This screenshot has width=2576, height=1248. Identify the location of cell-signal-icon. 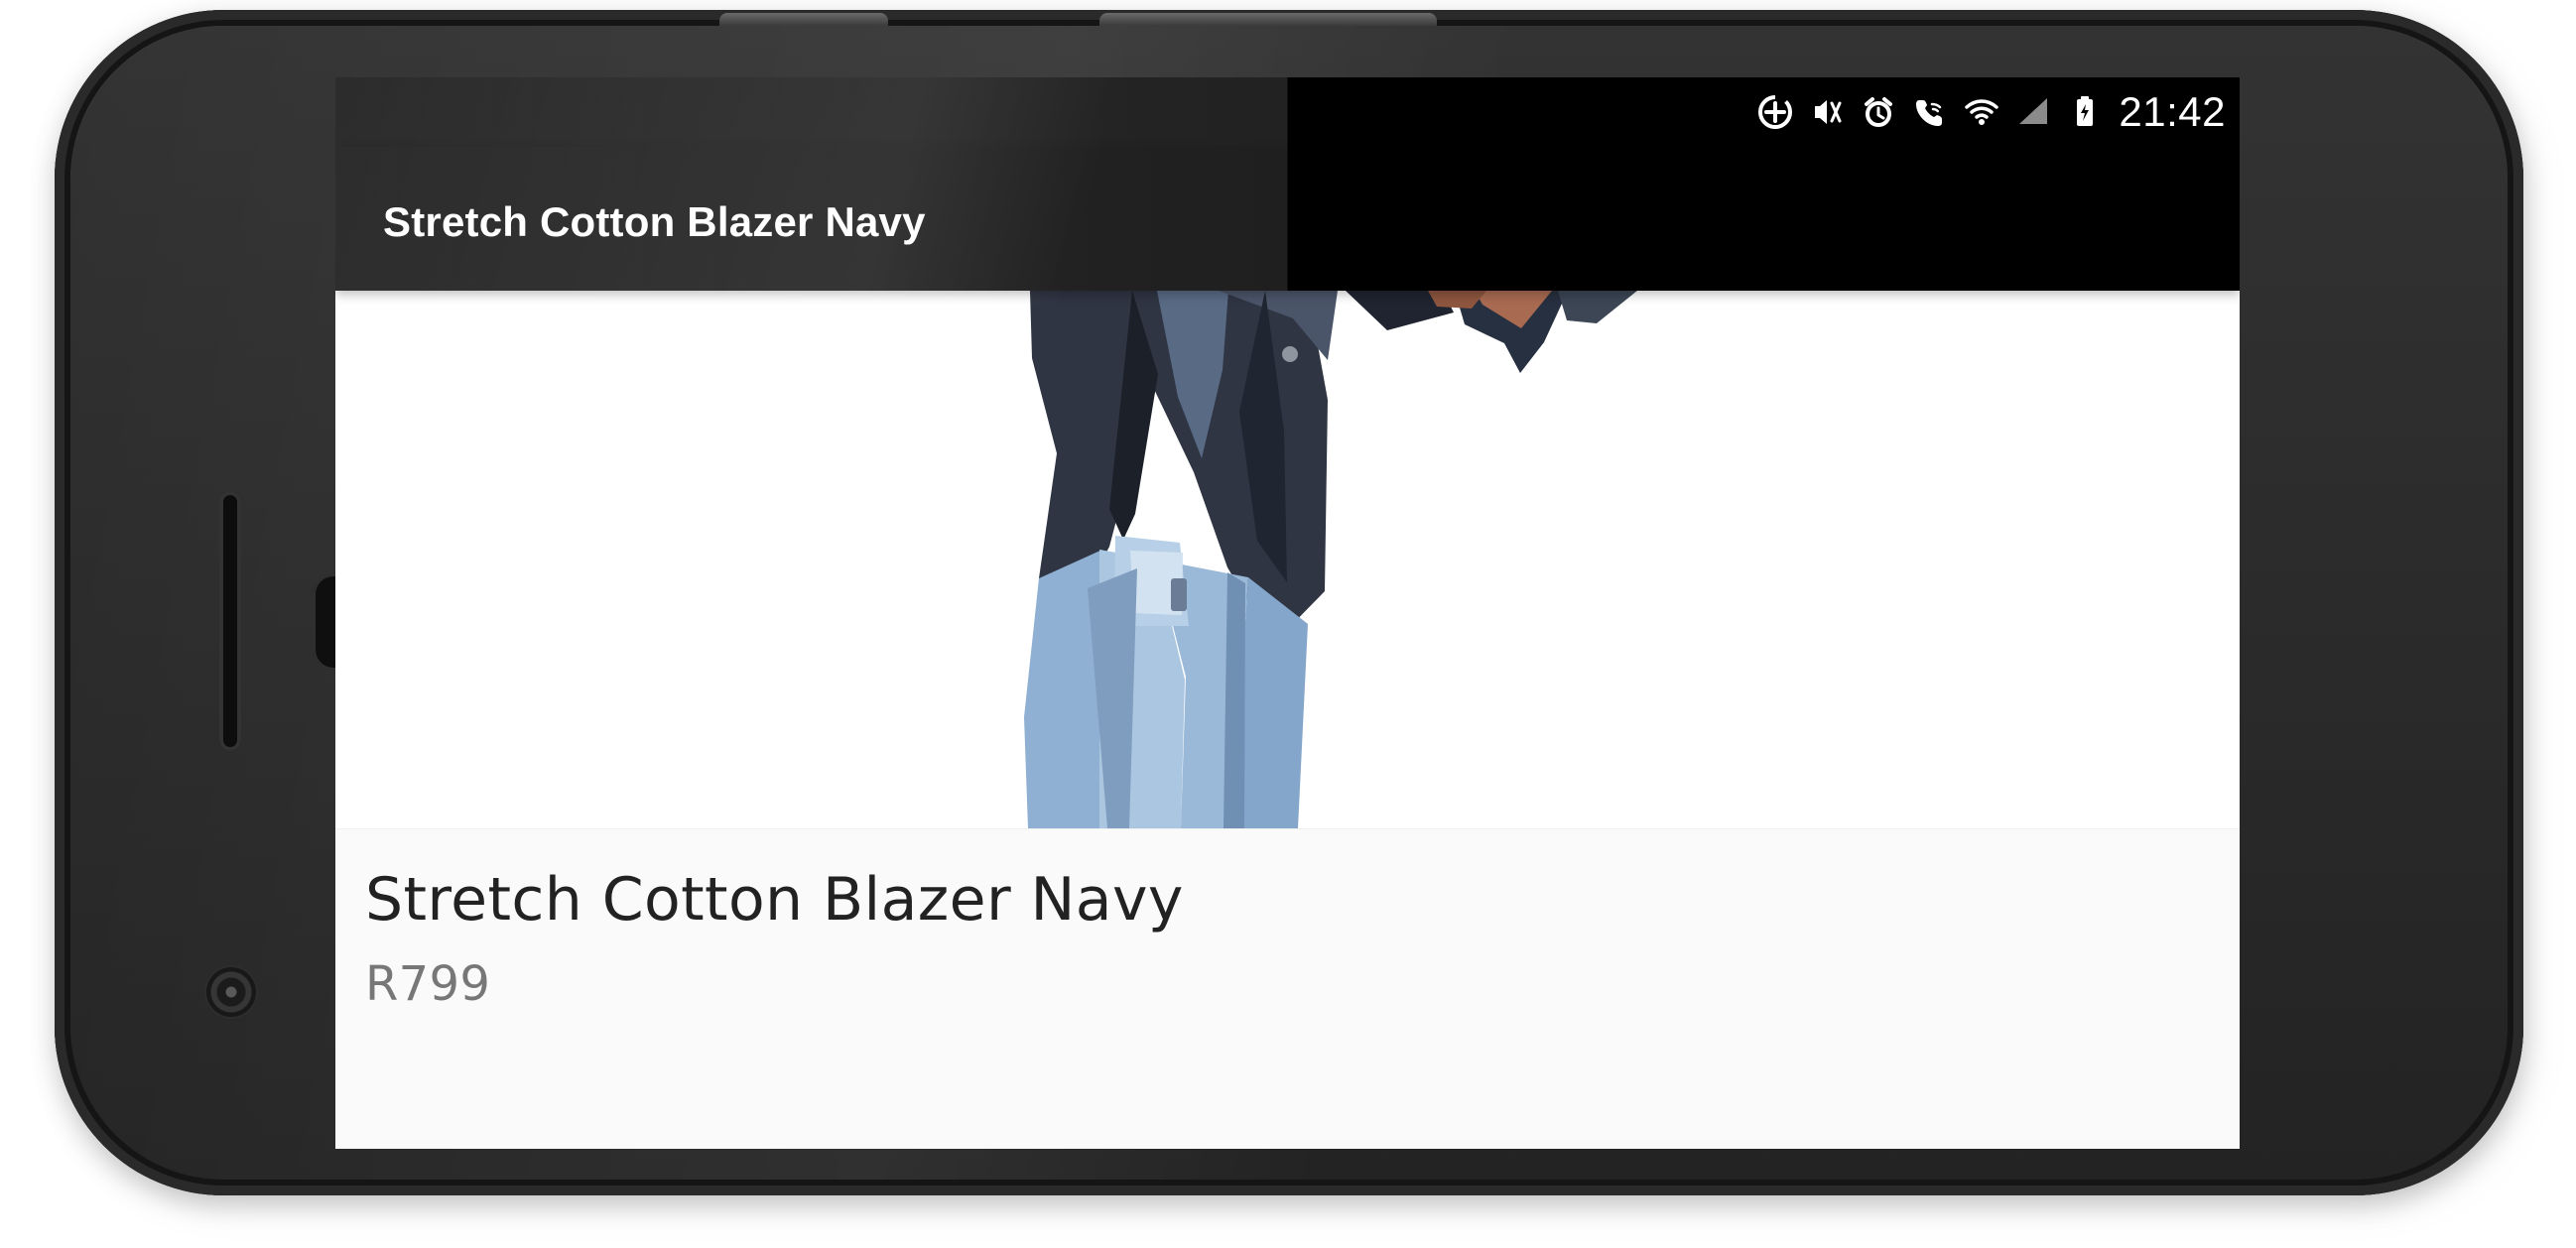
(2033, 112).